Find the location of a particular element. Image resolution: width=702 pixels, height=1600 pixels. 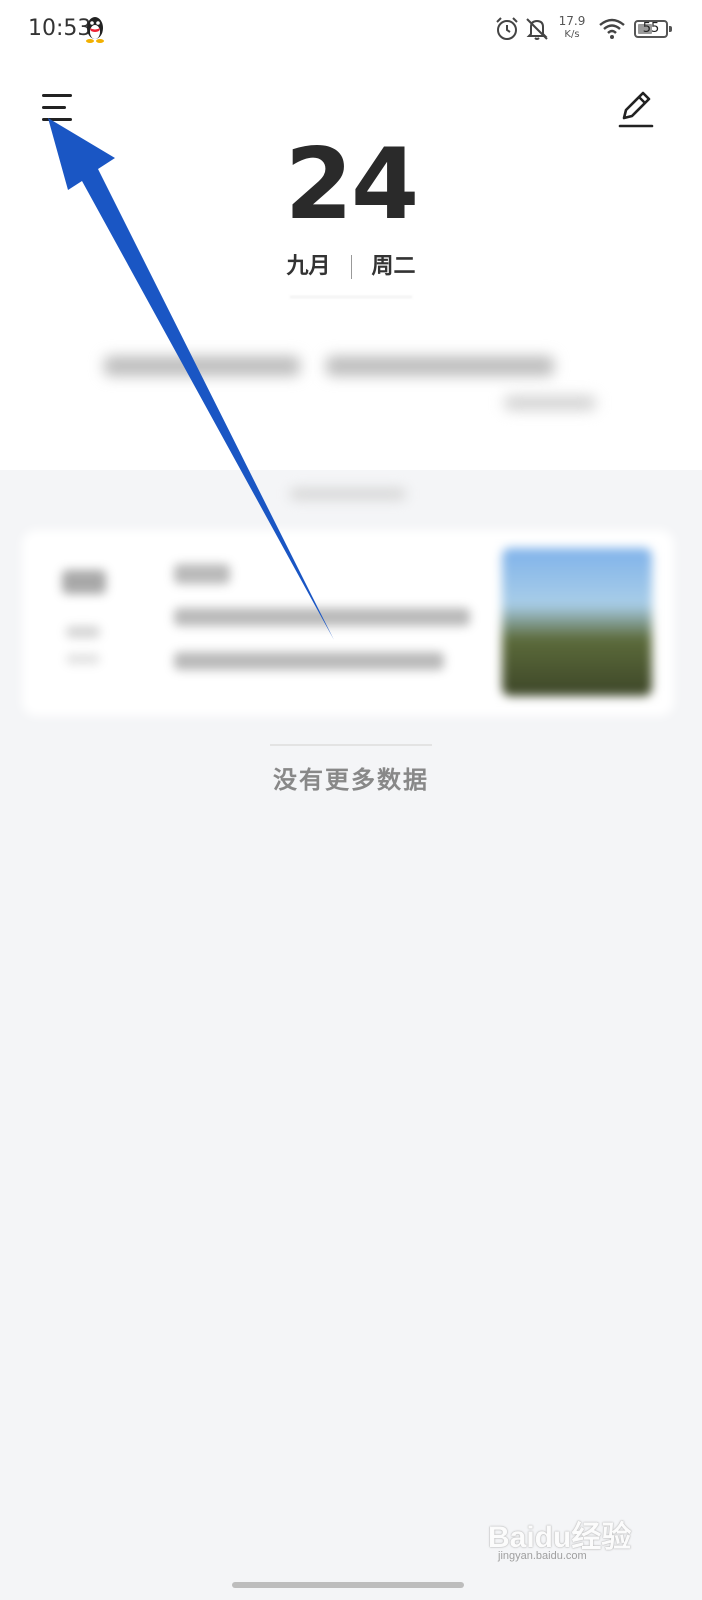

date-divider is located at coordinates (351, 297).